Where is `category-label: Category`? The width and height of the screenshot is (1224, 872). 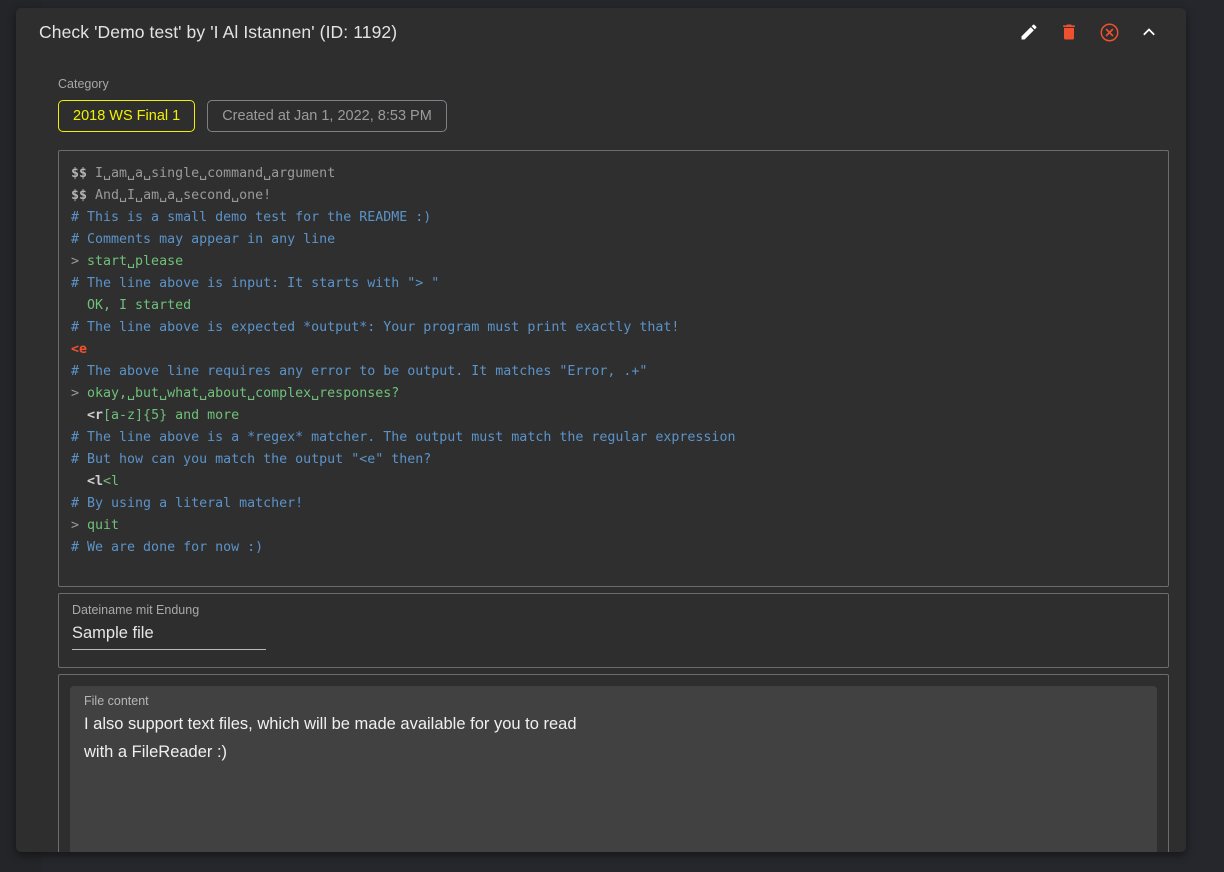 category-label: Category is located at coordinates (83, 84).